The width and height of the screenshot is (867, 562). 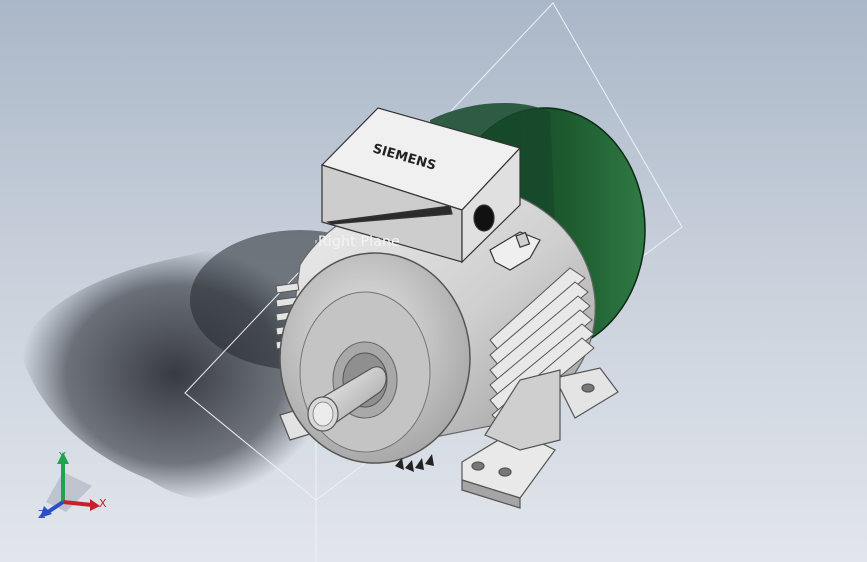 What do you see at coordinates (359, 242) in the screenshot?
I see `right-plane-label: Right Plane` at bounding box center [359, 242].